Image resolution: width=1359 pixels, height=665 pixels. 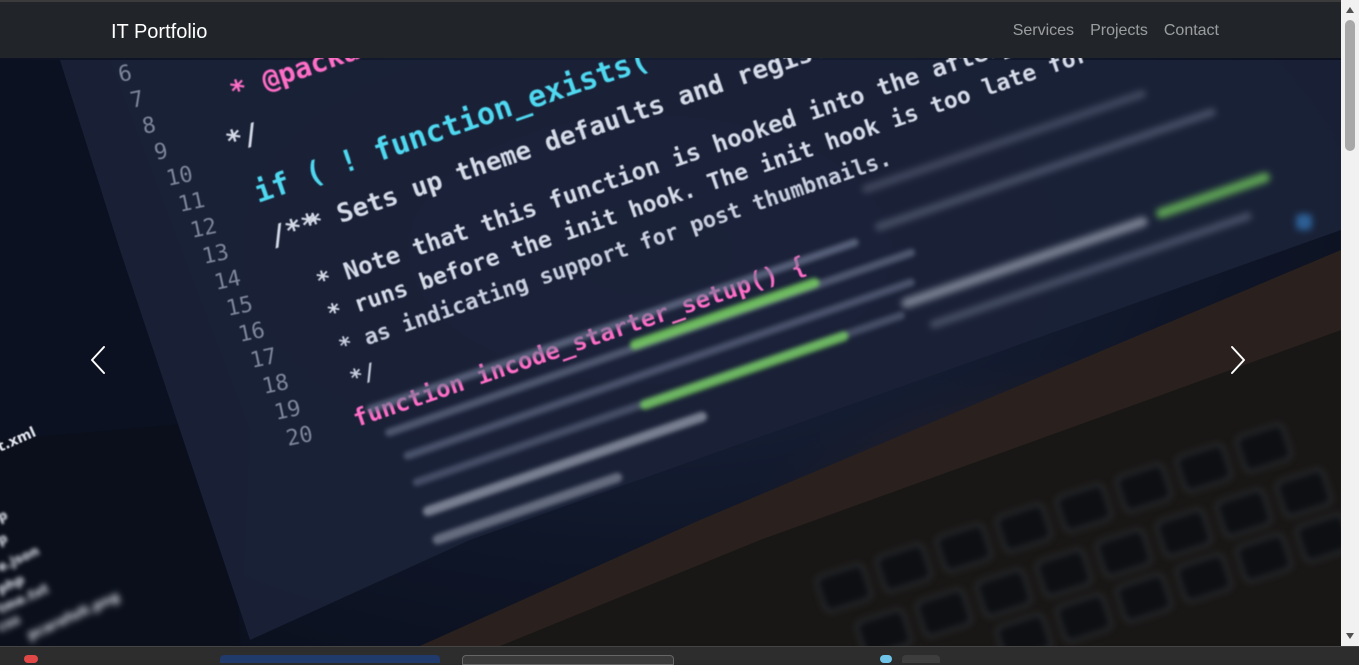 I want to click on chevron-right-icon, so click(x=1238, y=360).